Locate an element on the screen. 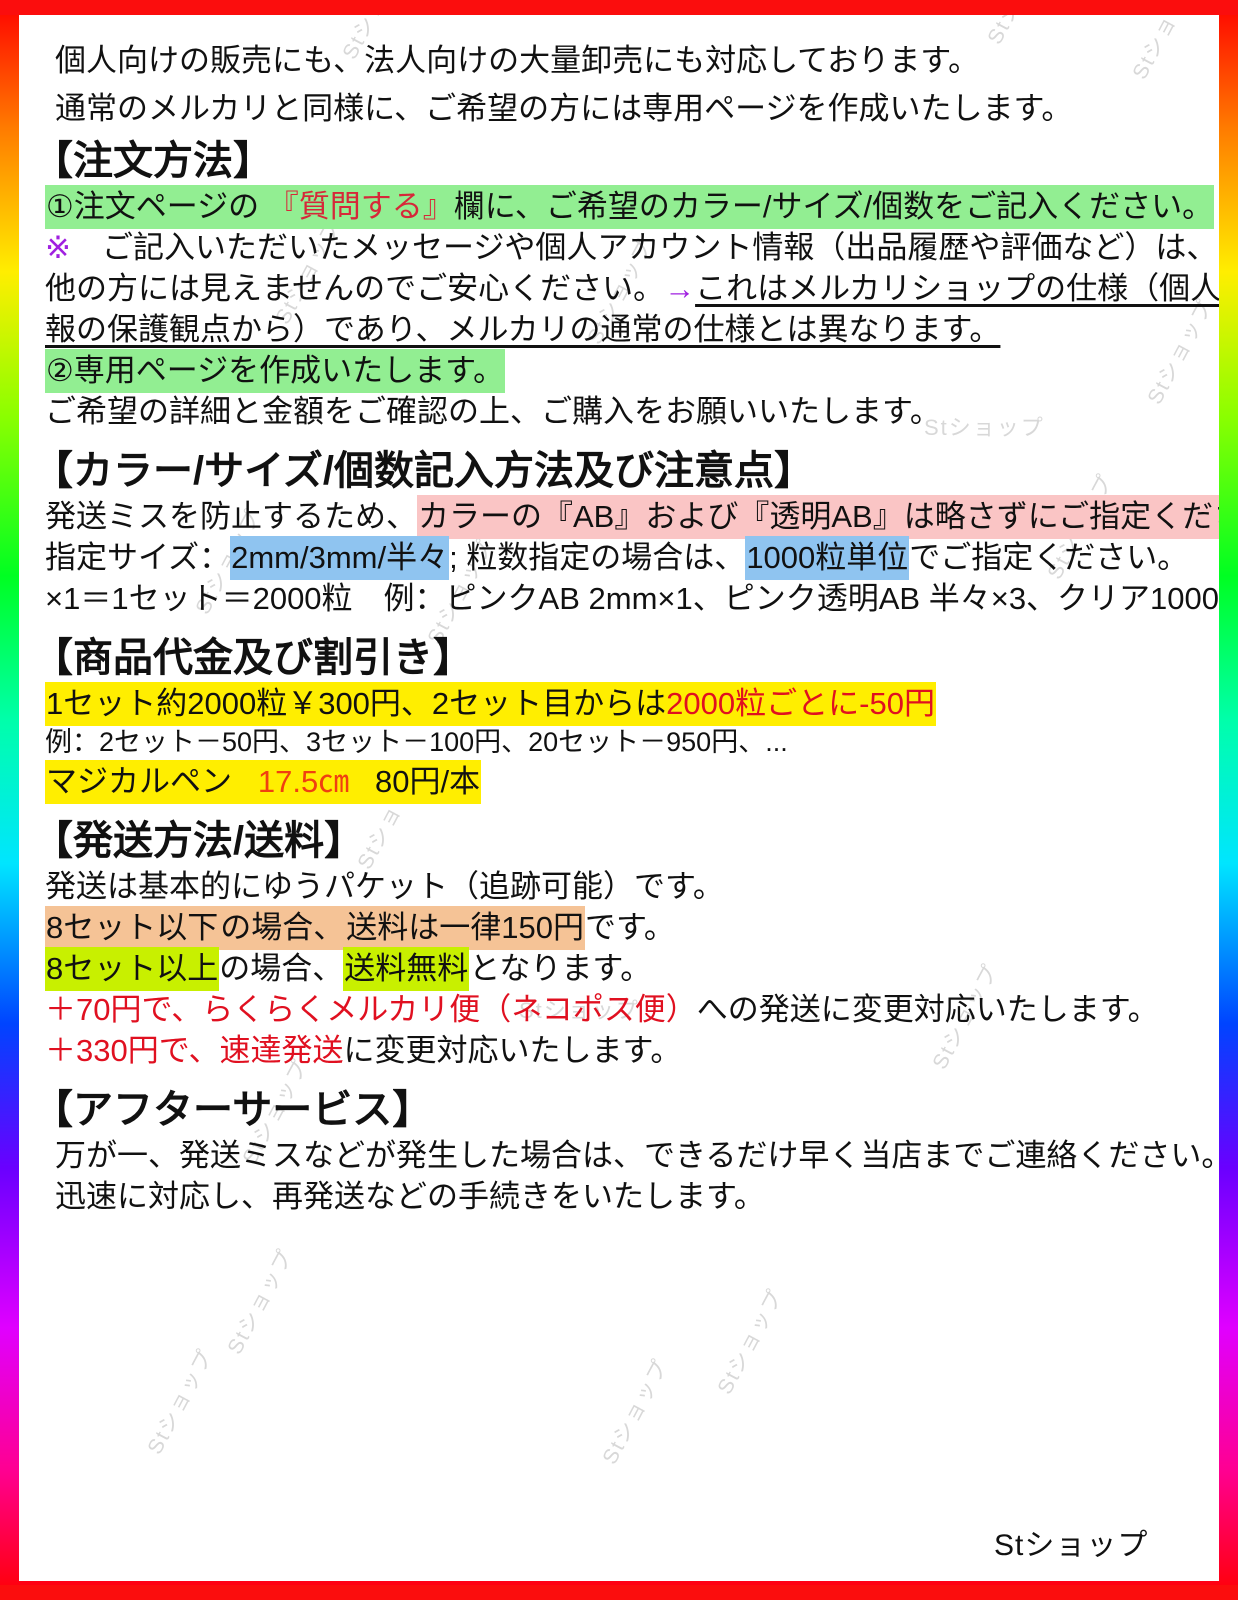 The image size is (1238, 1600). order-step-1: ①注文ページの 『質問する』欄に、ご希望のカラー/サイズ/個数をご記入ください。 is located at coordinates (624, 207).